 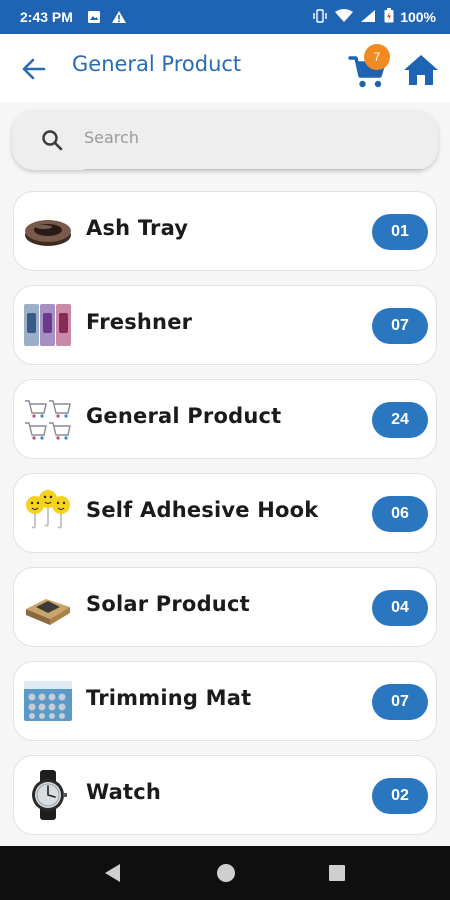 I want to click on ash-tray-thumbnail, so click(x=48, y=233).